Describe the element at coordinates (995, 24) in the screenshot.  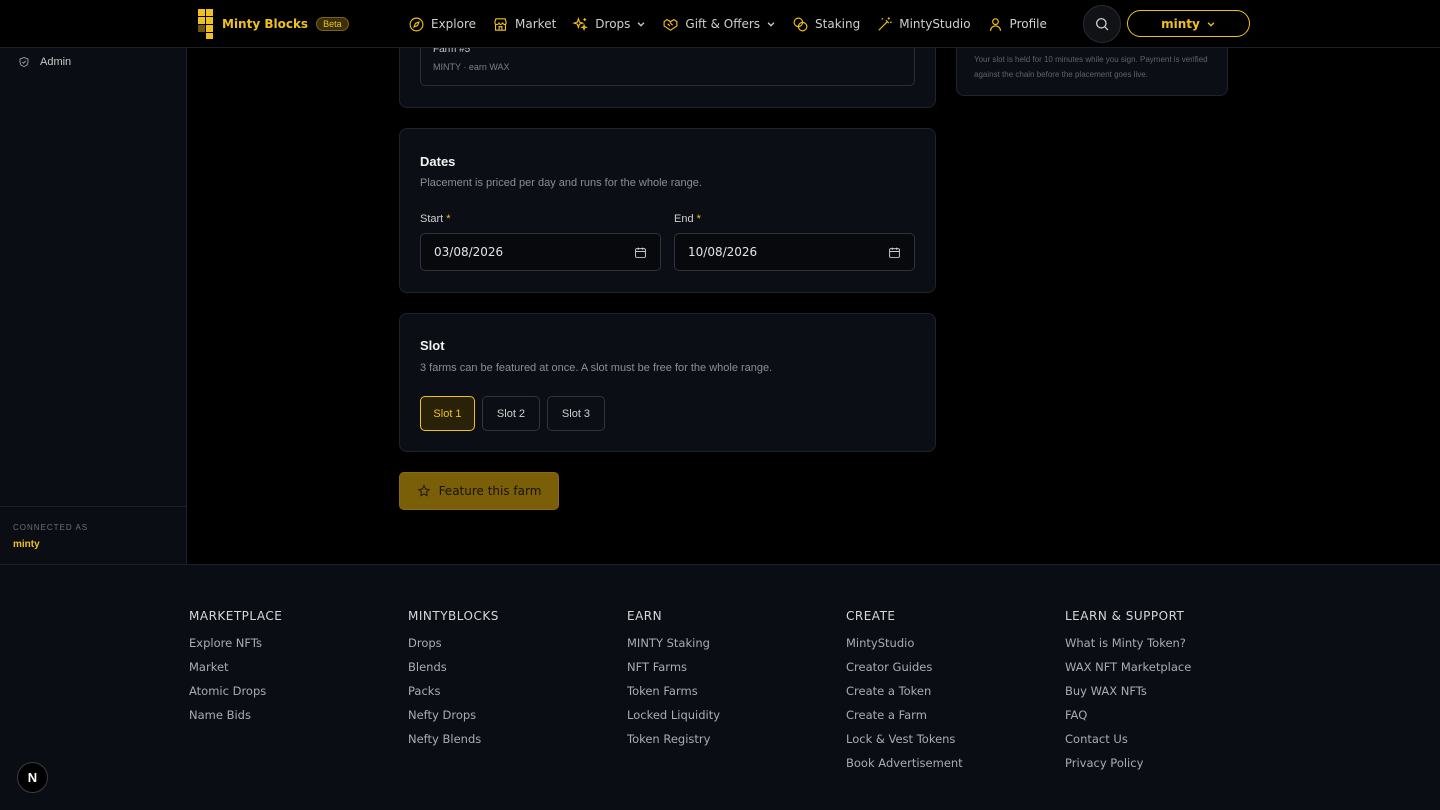
I see `user-icon` at that location.